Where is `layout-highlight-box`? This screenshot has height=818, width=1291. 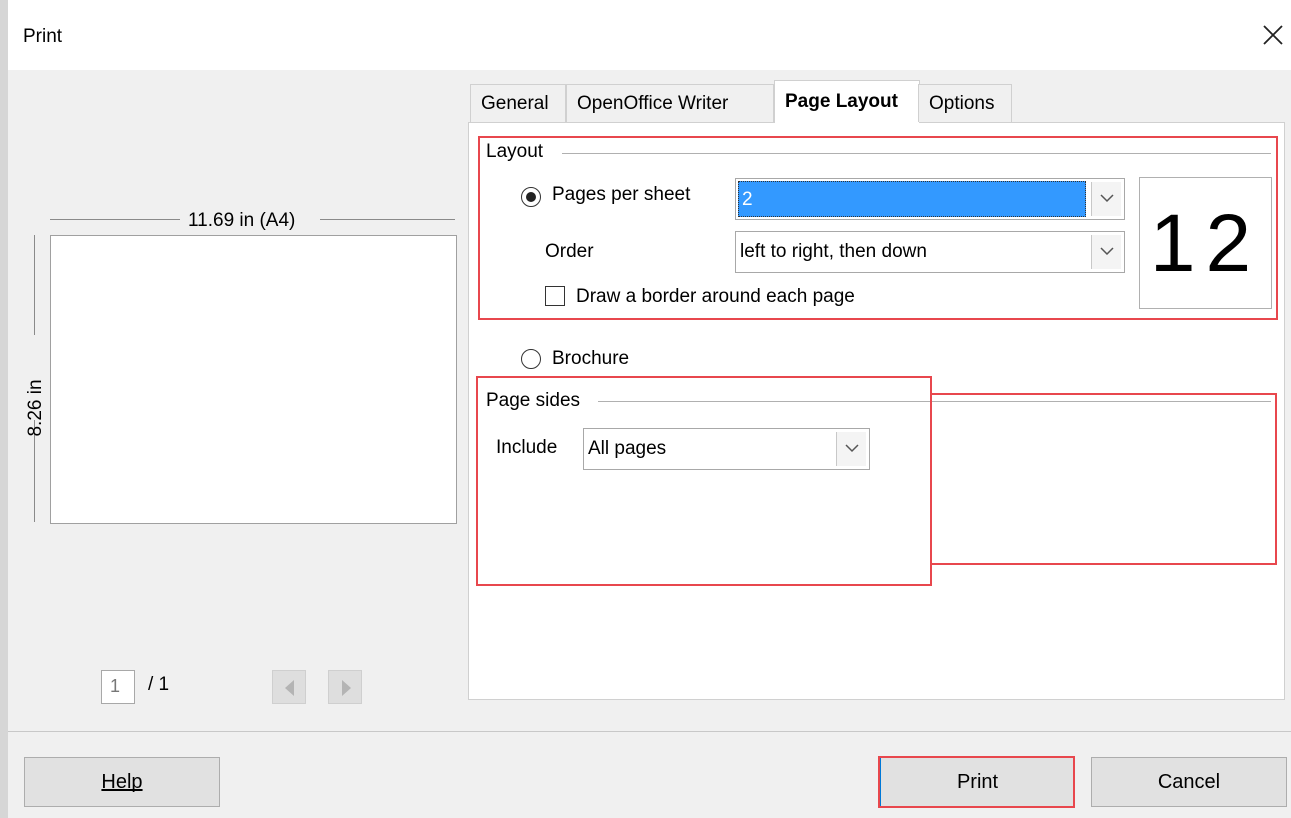
layout-highlight-box is located at coordinates (878, 228).